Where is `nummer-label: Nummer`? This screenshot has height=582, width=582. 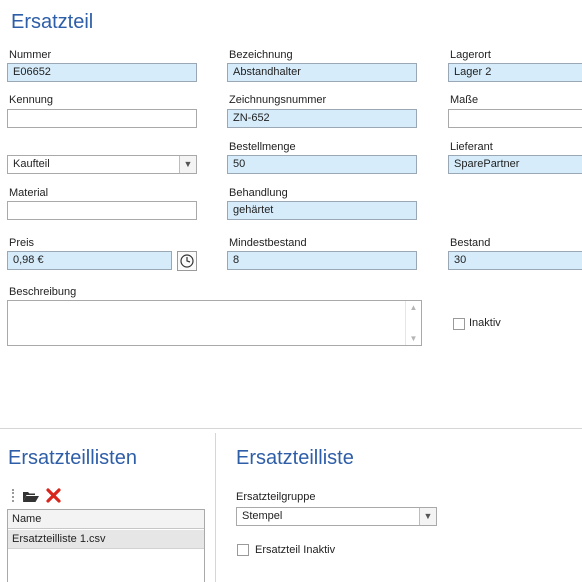
nummer-label: Nummer is located at coordinates (30, 55).